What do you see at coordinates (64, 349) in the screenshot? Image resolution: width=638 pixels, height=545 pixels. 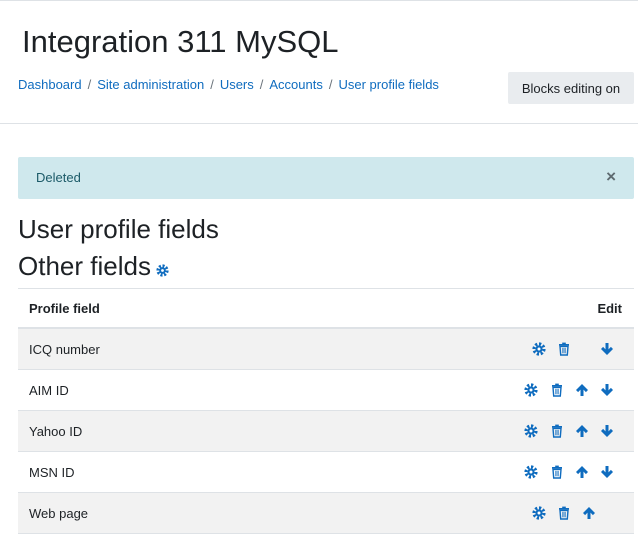 I see `profile-field-name: ICQ number` at bounding box center [64, 349].